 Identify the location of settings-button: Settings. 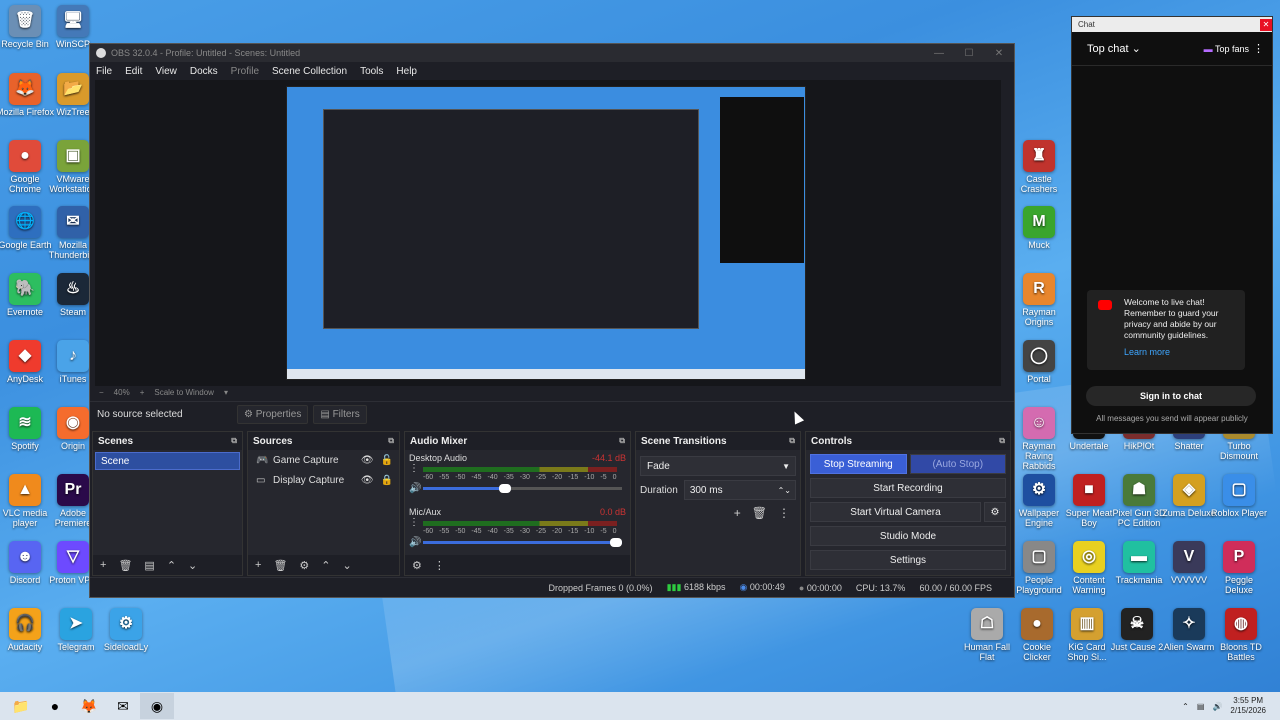
(908, 560).